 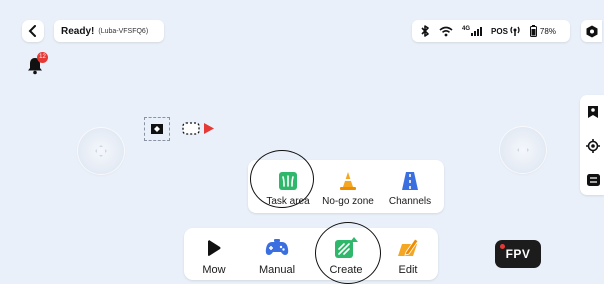 I want to click on pos-status: POS, so click(x=506, y=31).